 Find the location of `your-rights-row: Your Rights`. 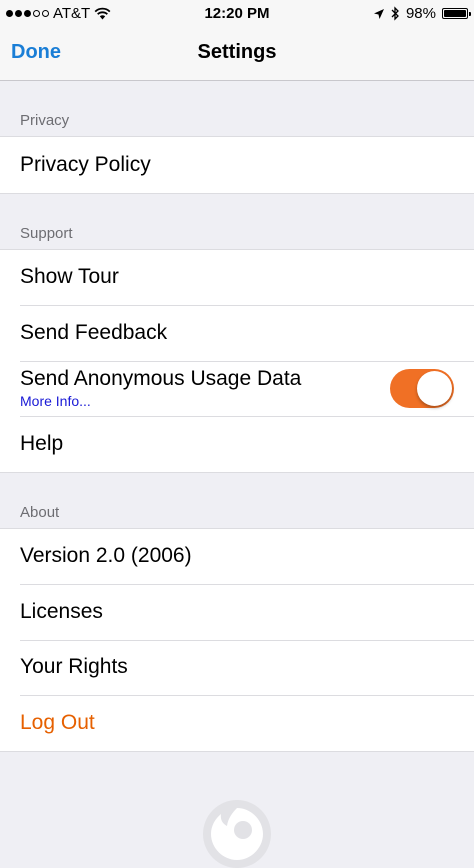

your-rights-row: Your Rights is located at coordinates (237, 667).